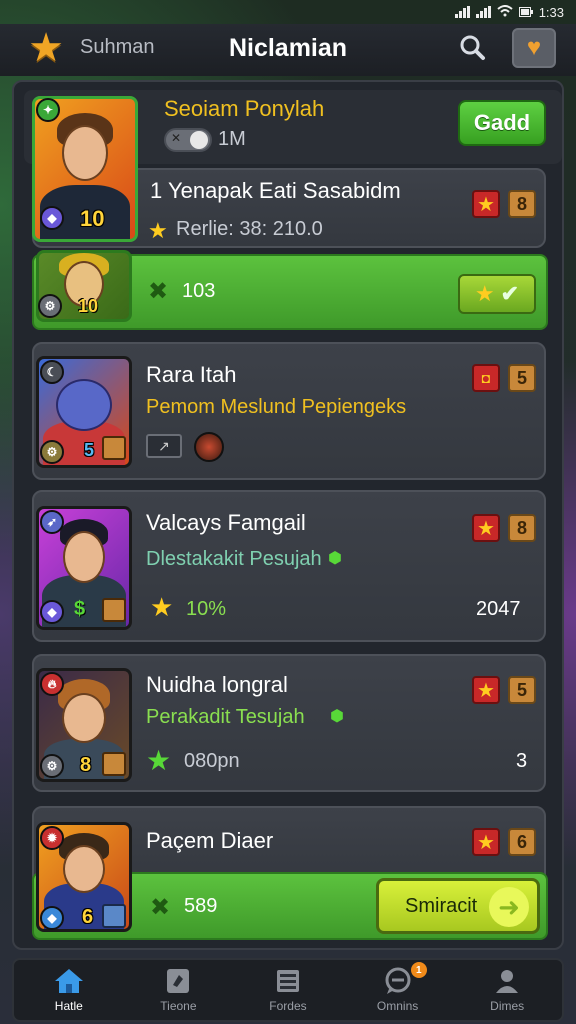 This screenshot has width=576, height=1024. Describe the element at coordinates (88, 917) in the screenshot. I see `level-badge: 6` at that location.